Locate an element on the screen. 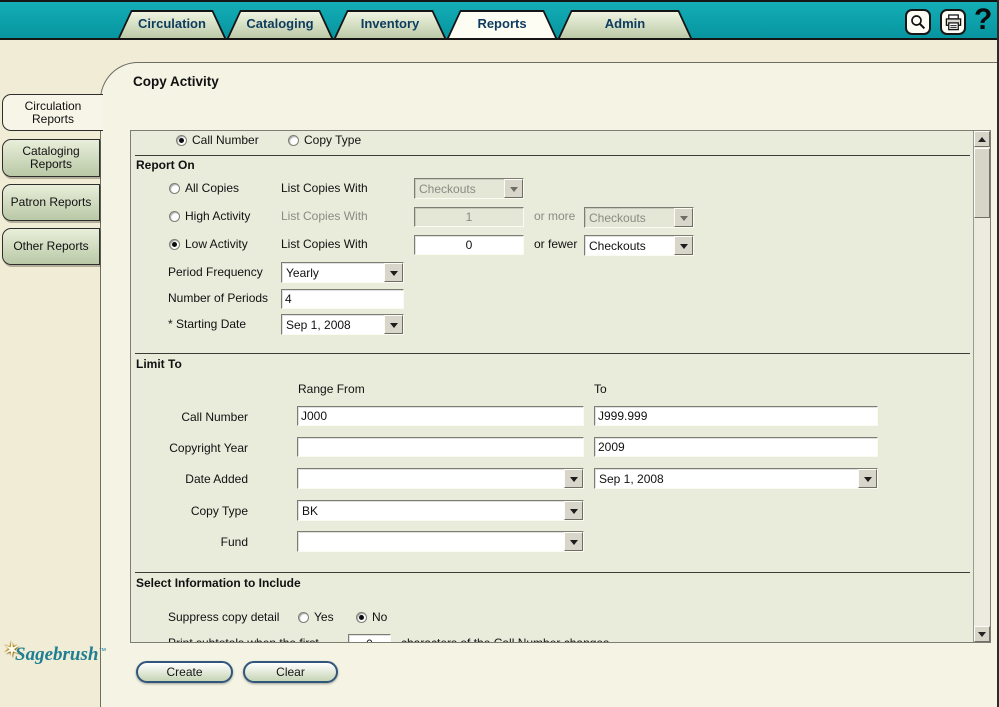 Image resolution: width=999 pixels, height=707 pixels. tab-circulation-label: Circulation is located at coordinates (172, 23).